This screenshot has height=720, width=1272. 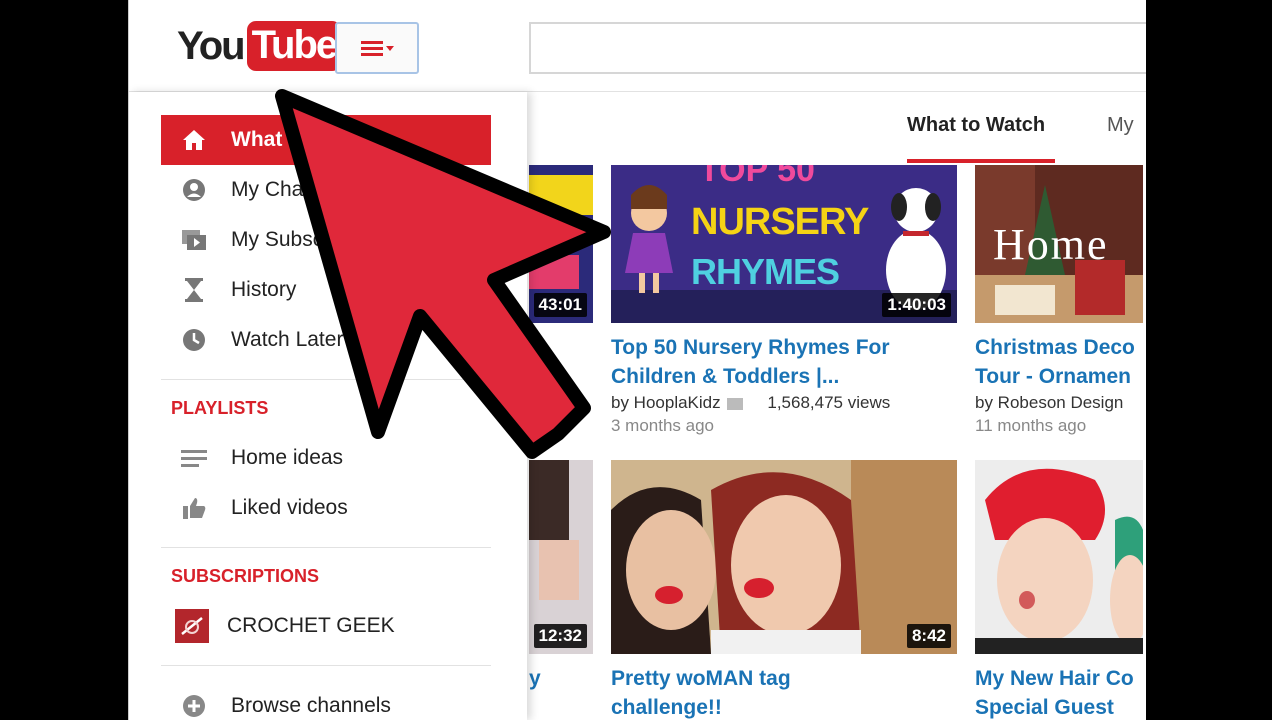 What do you see at coordinates (561, 557) in the screenshot?
I see `video-thumbnail: 12:32` at bounding box center [561, 557].